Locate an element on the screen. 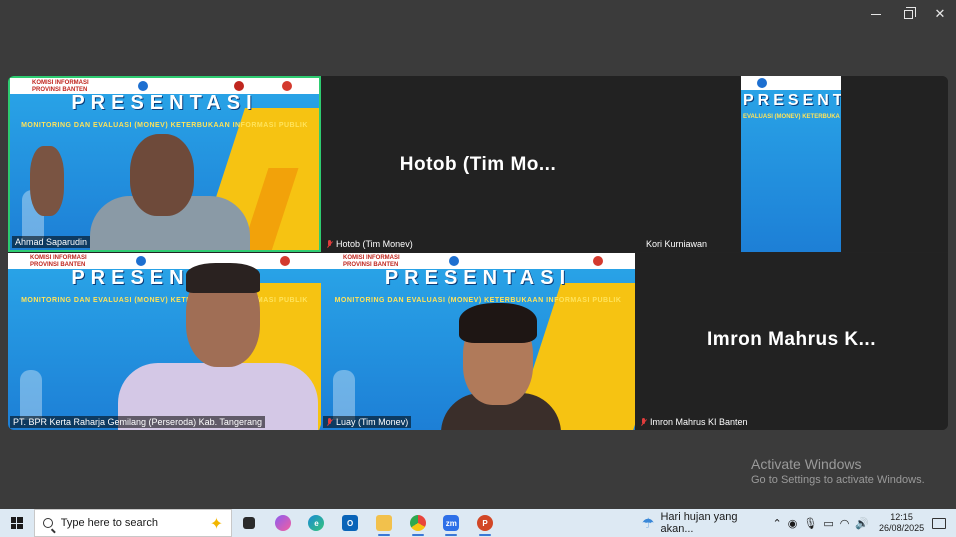  slide-header-strip is located at coordinates (791, 83).